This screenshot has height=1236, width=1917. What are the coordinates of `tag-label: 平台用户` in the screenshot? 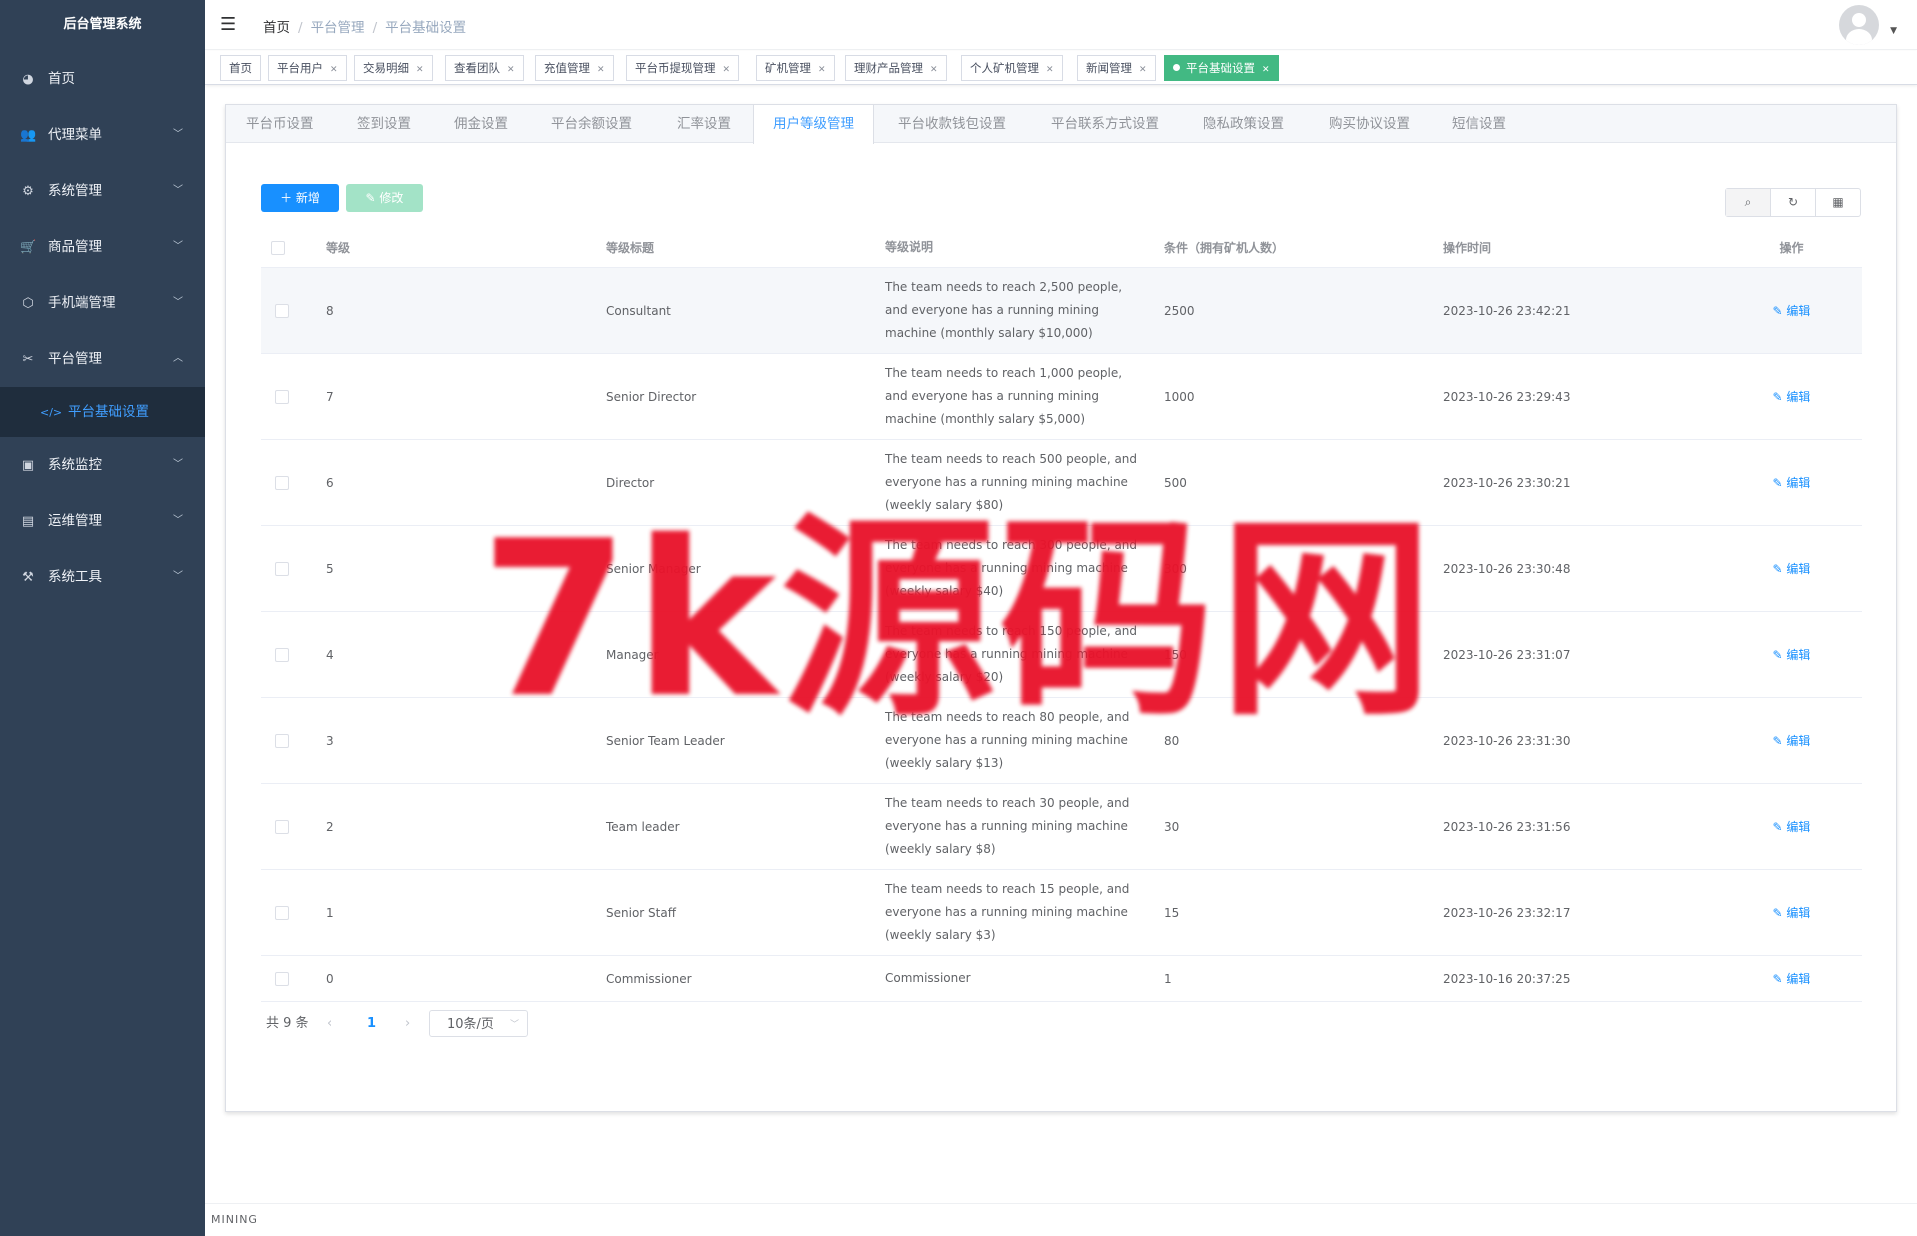 It's located at (300, 68).